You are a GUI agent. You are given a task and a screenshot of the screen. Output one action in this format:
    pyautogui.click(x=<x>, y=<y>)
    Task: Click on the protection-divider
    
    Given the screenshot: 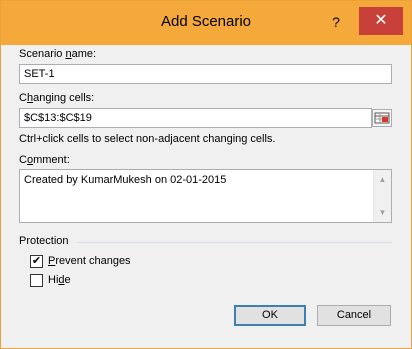 What is the action you would take?
    pyautogui.click(x=234, y=242)
    